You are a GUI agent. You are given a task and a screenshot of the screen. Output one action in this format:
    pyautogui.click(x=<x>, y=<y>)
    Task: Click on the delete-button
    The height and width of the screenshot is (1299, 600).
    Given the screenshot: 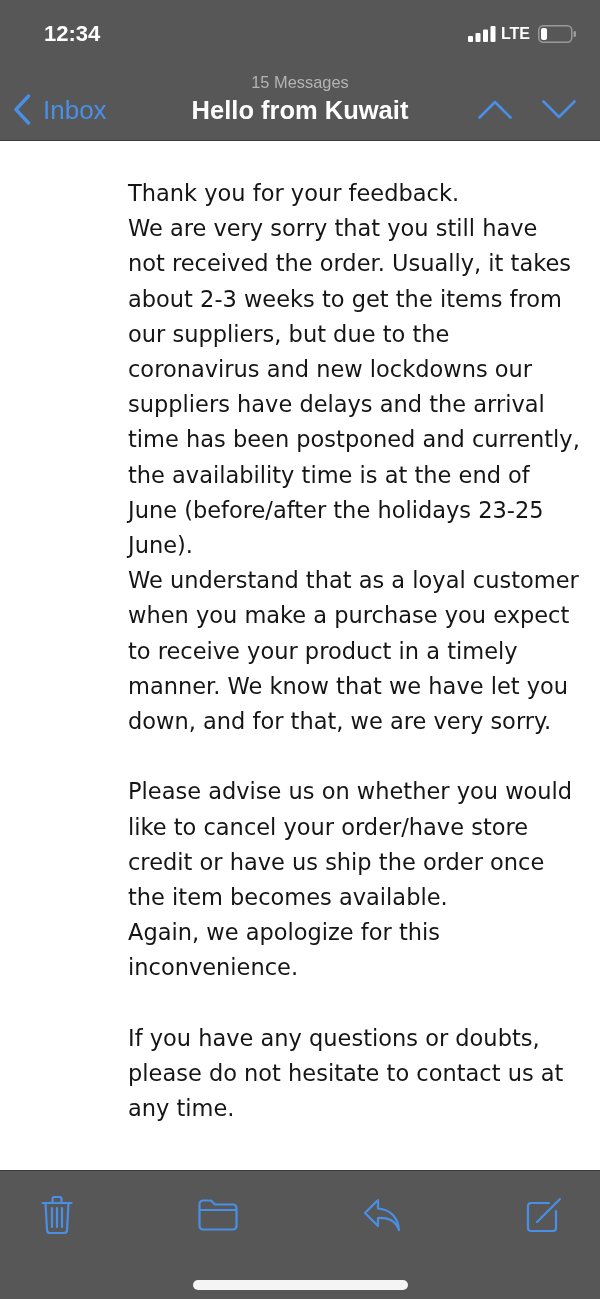 What is the action you would take?
    pyautogui.click(x=57, y=1215)
    